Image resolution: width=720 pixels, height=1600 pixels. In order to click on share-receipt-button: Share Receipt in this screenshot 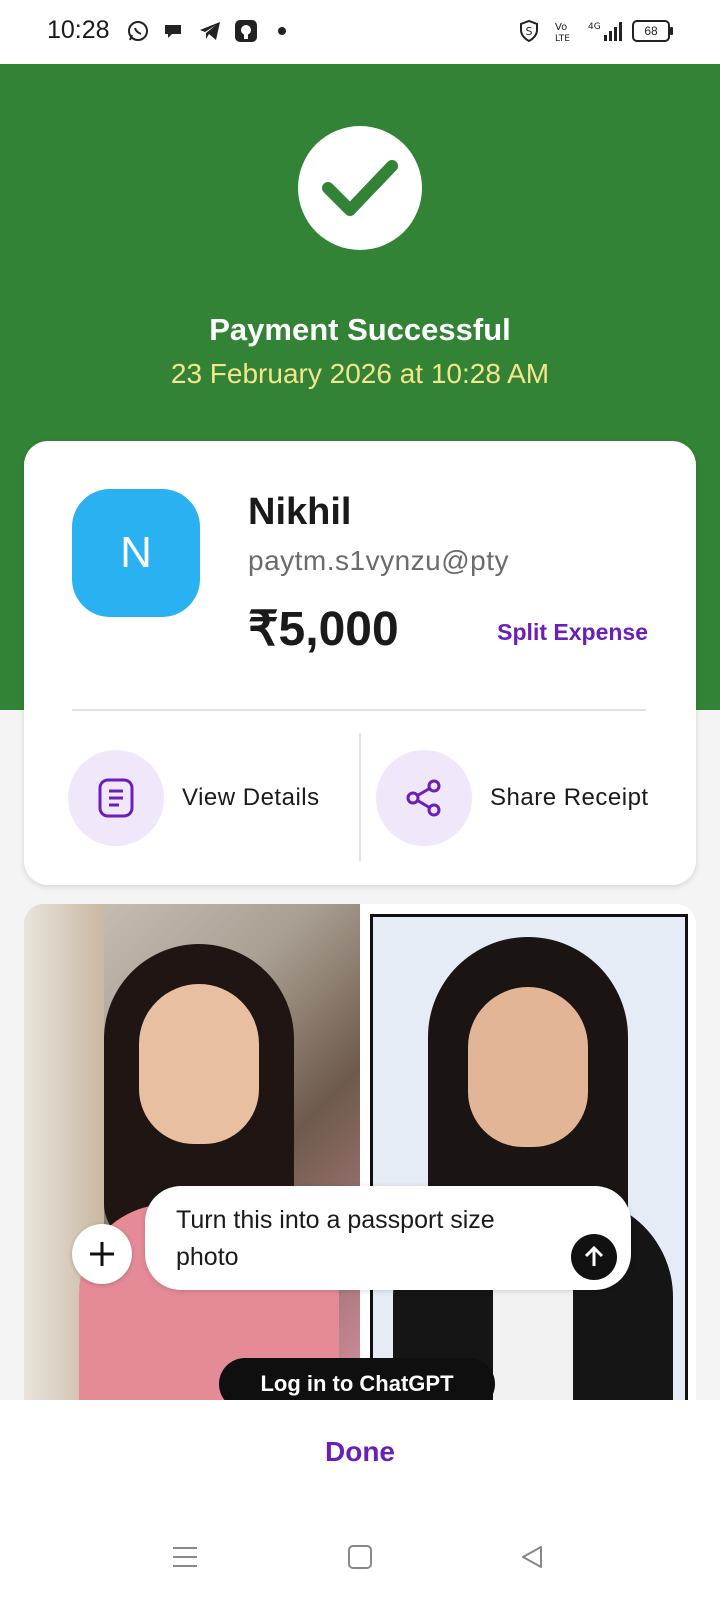, I will do `click(512, 798)`.